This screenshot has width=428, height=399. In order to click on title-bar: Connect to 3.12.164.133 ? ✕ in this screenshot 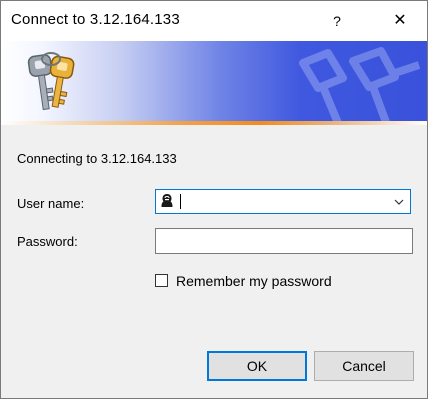, I will do `click(214, 21)`.